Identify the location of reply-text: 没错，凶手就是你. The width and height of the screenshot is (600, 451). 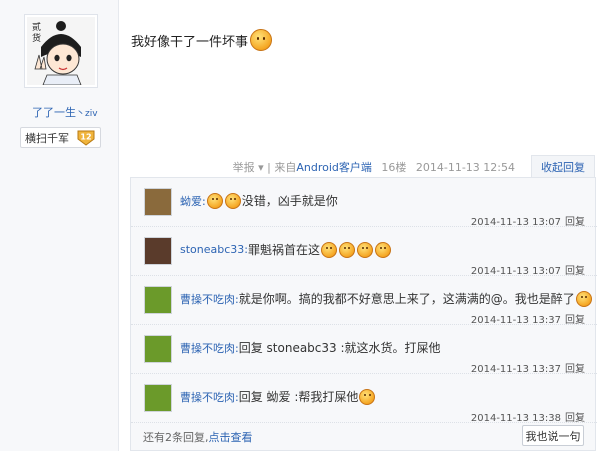
(289, 201).